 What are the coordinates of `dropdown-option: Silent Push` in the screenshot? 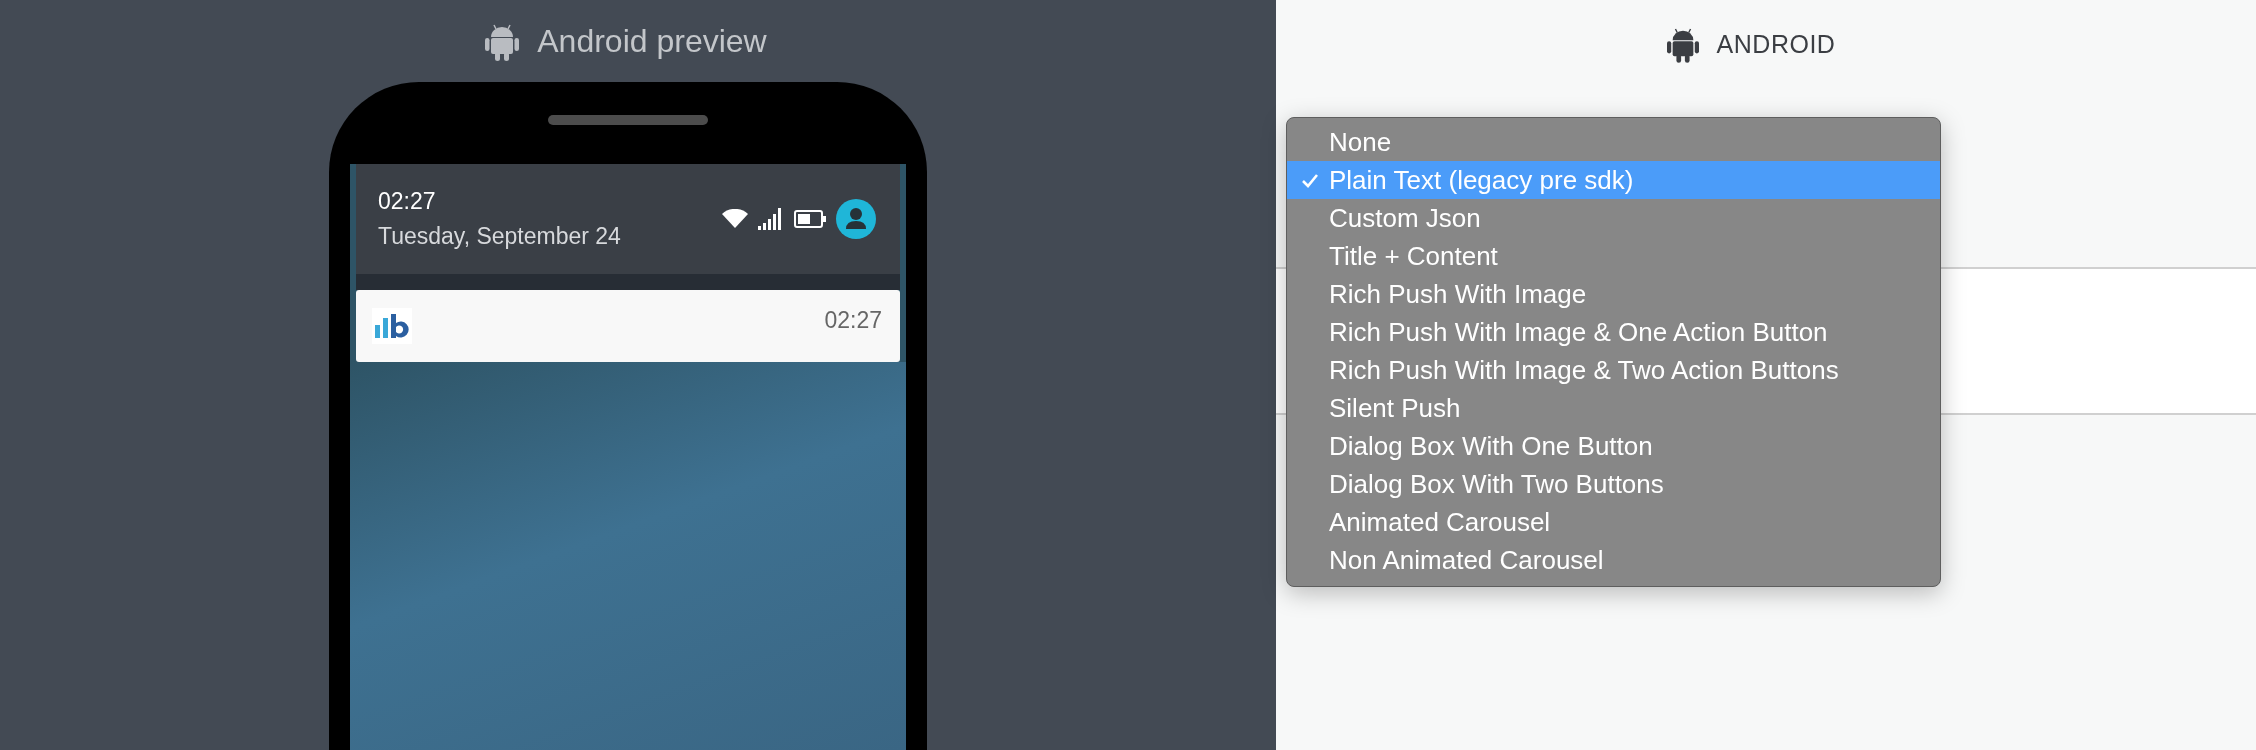 It's located at (1613, 408).